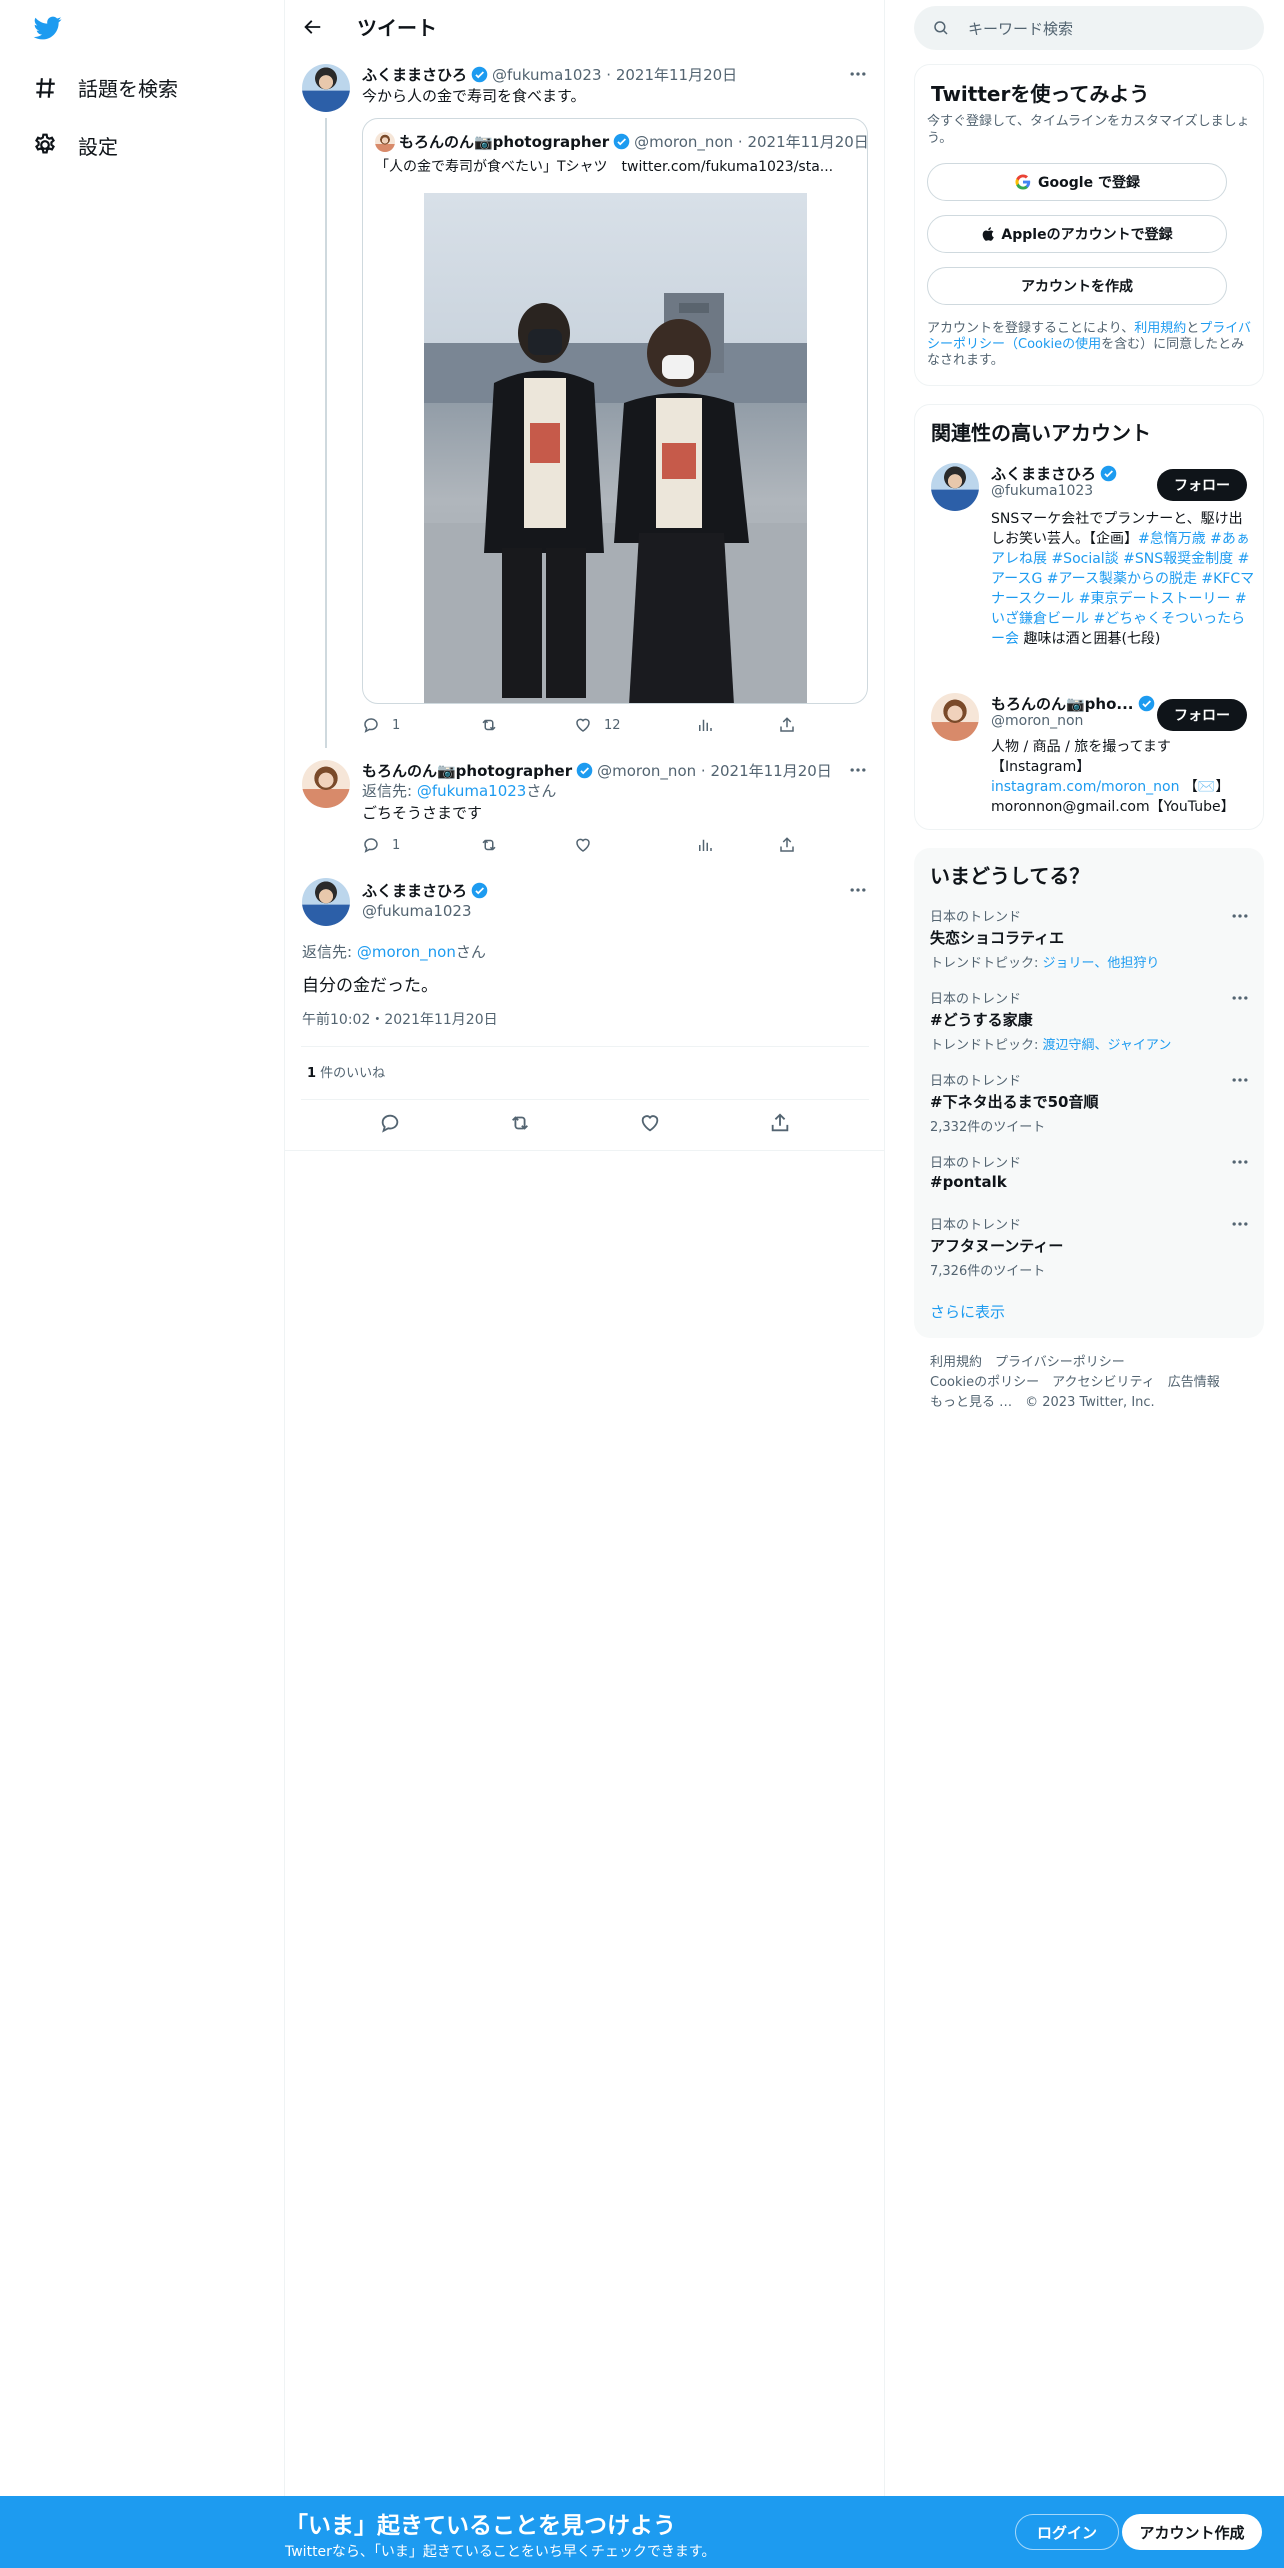 This screenshot has width=1284, height=2568. What do you see at coordinates (400, 1020) in the screenshot?
I see `tweet-timestamp: 午前10:02・2021年11月20日` at bounding box center [400, 1020].